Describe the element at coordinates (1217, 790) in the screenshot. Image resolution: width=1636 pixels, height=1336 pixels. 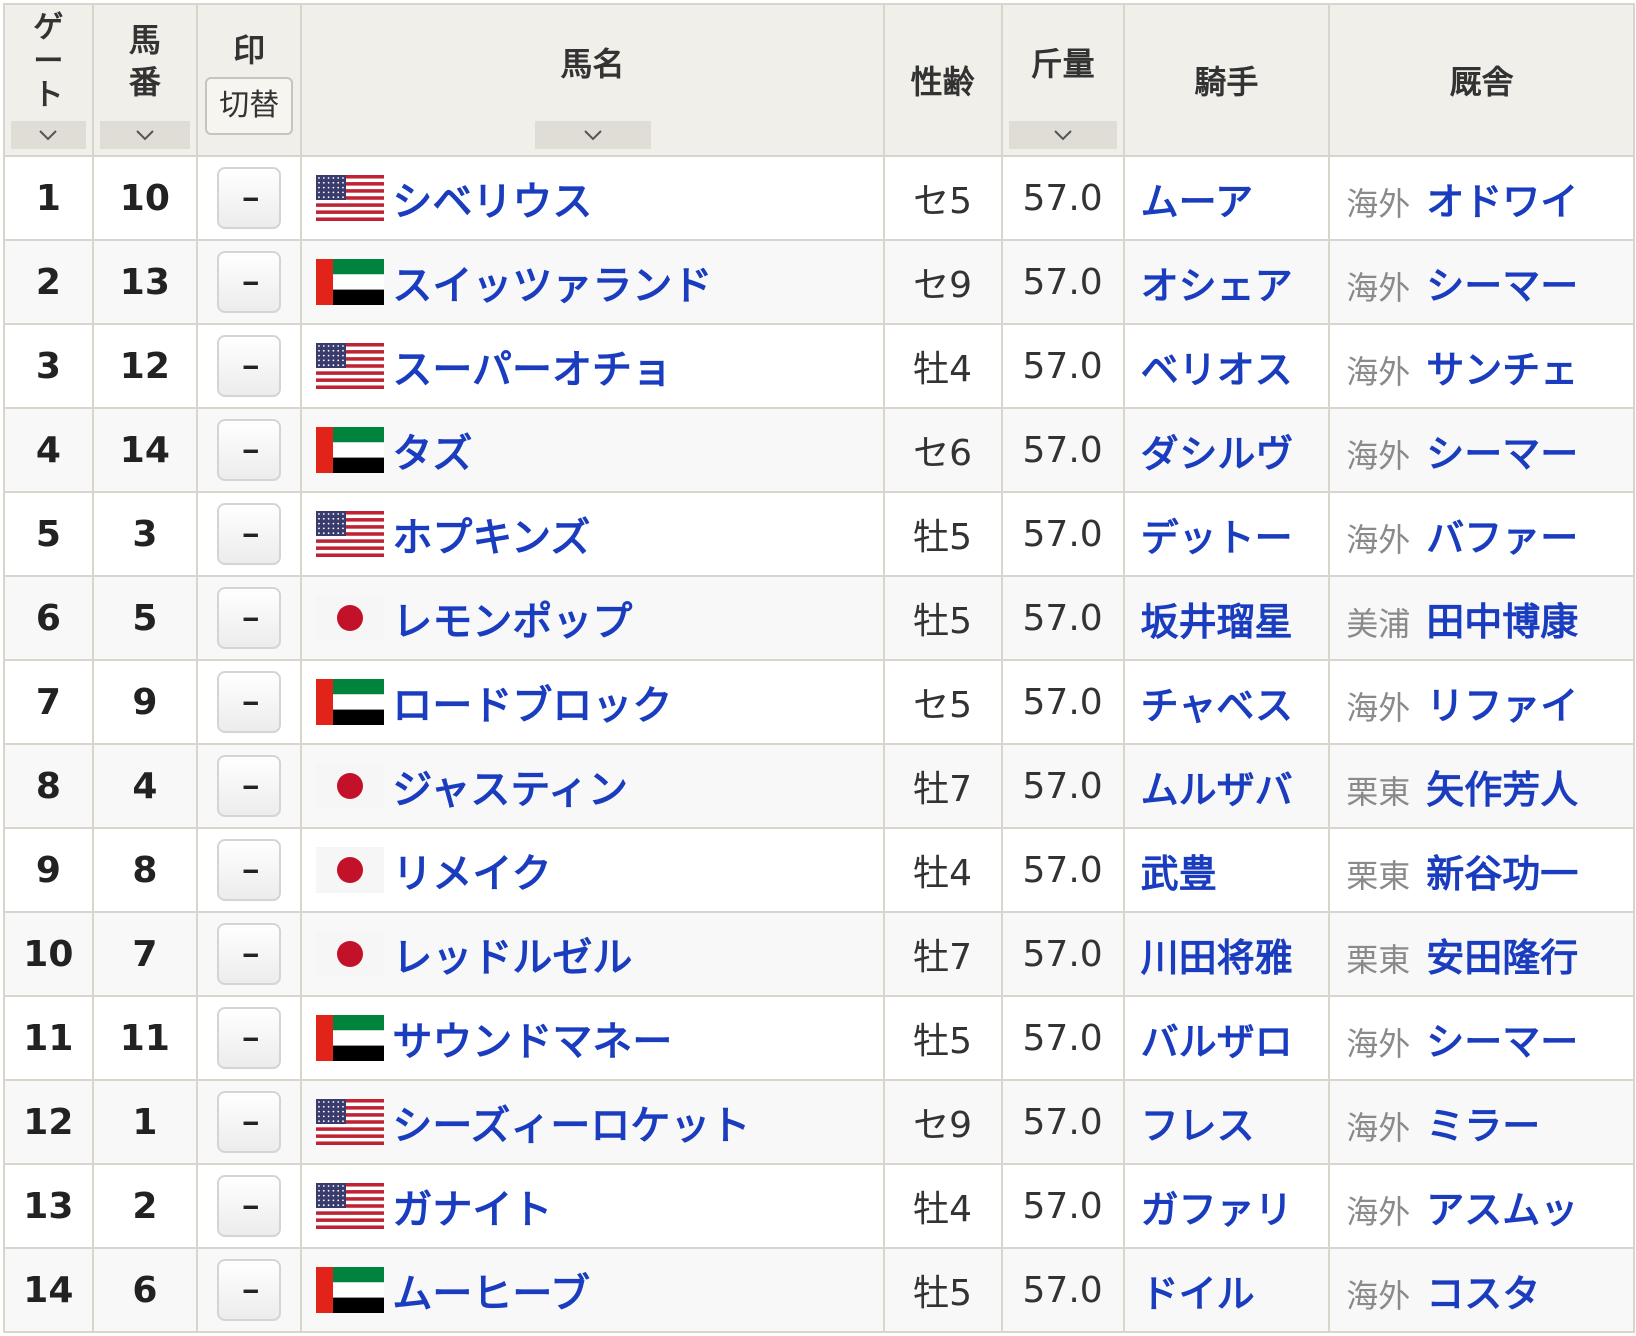
I see `jockey-link: ムルザバ` at that location.